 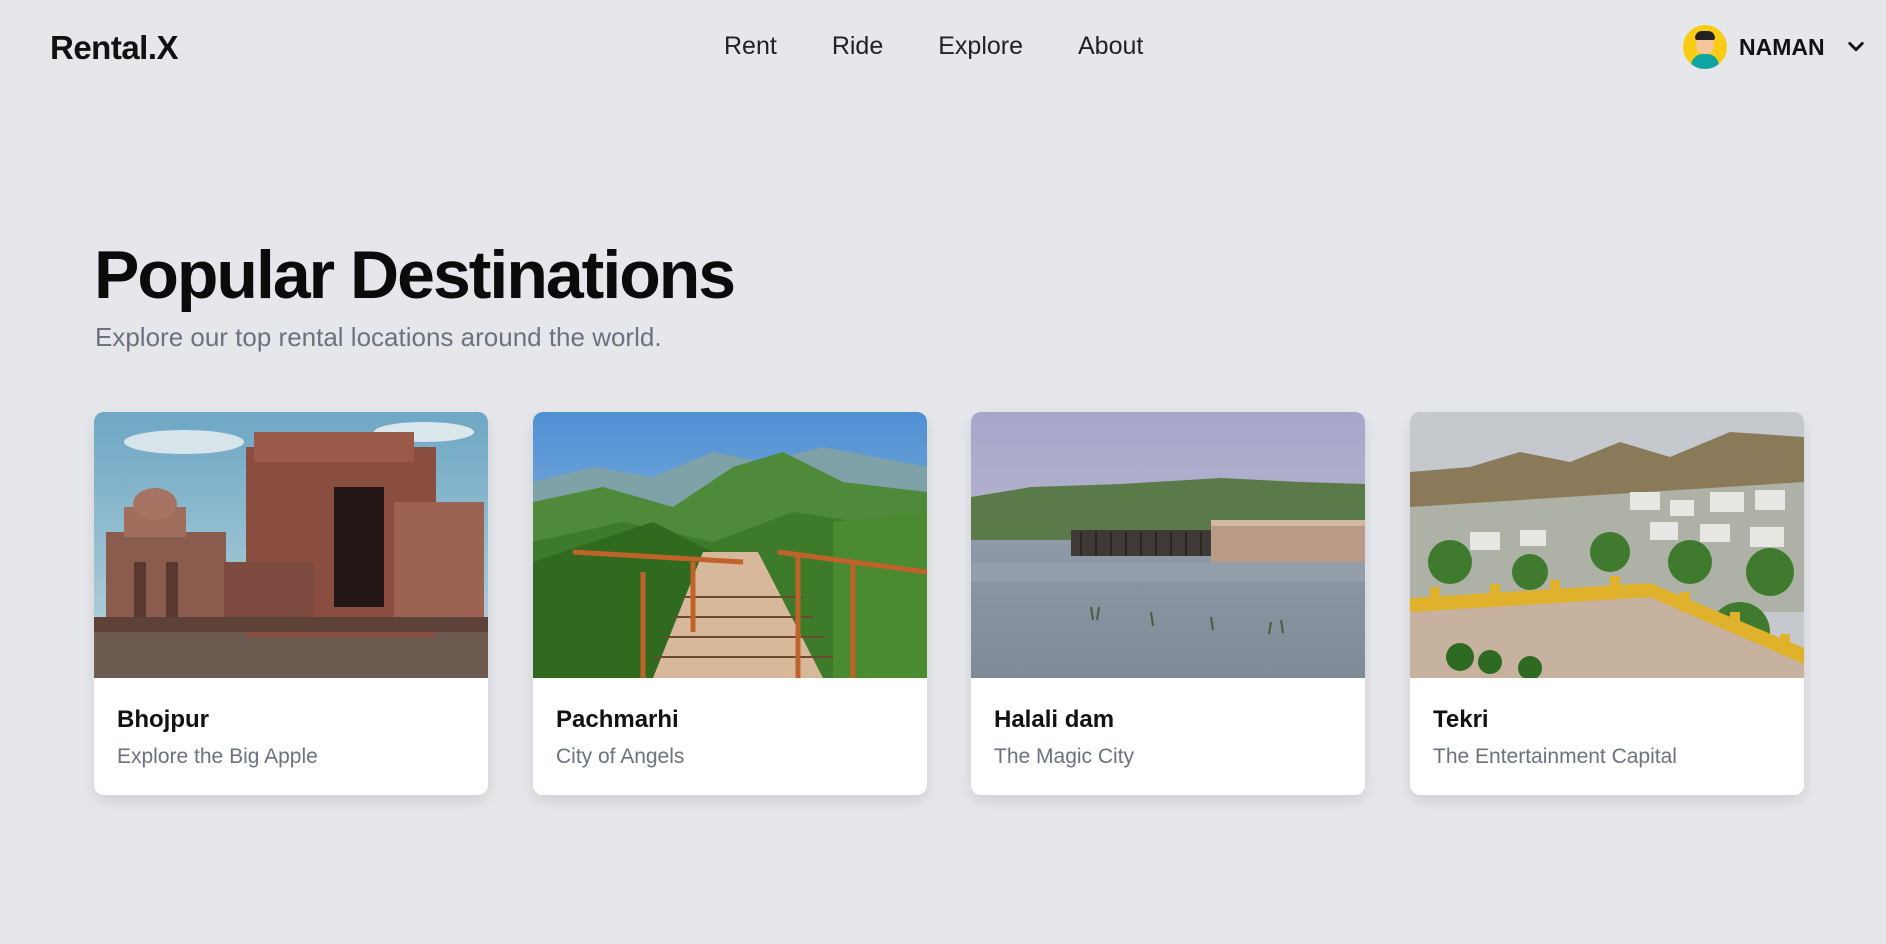 What do you see at coordinates (1054, 719) in the screenshot?
I see `card-title: Halali dam` at bounding box center [1054, 719].